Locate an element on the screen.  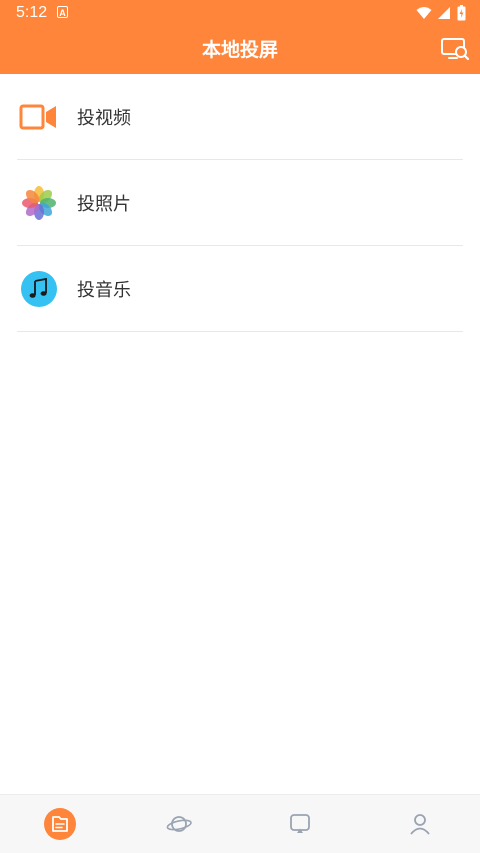
menu-label-music: 投音乐 is located at coordinates (104, 290).